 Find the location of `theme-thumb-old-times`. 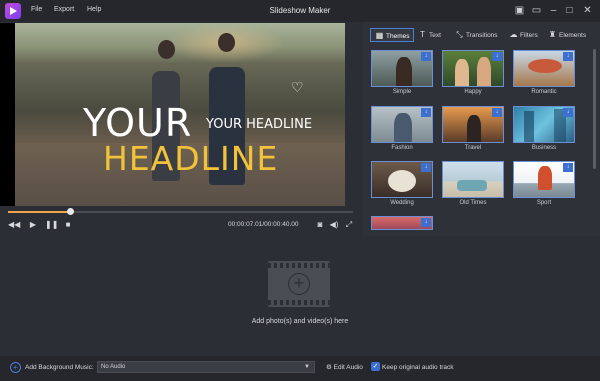

theme-thumb-old-times is located at coordinates (473, 179).